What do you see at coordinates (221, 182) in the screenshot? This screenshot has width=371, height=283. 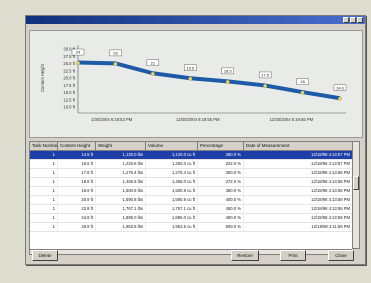 I see `table-cell: 372.0 %` at bounding box center [221, 182].